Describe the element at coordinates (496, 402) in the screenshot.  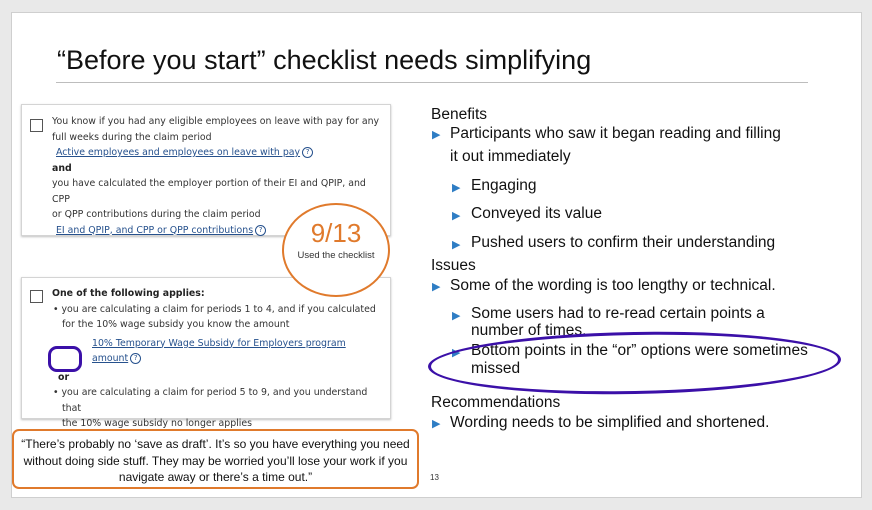
I see `recommendations-heading: Recommendations` at that location.